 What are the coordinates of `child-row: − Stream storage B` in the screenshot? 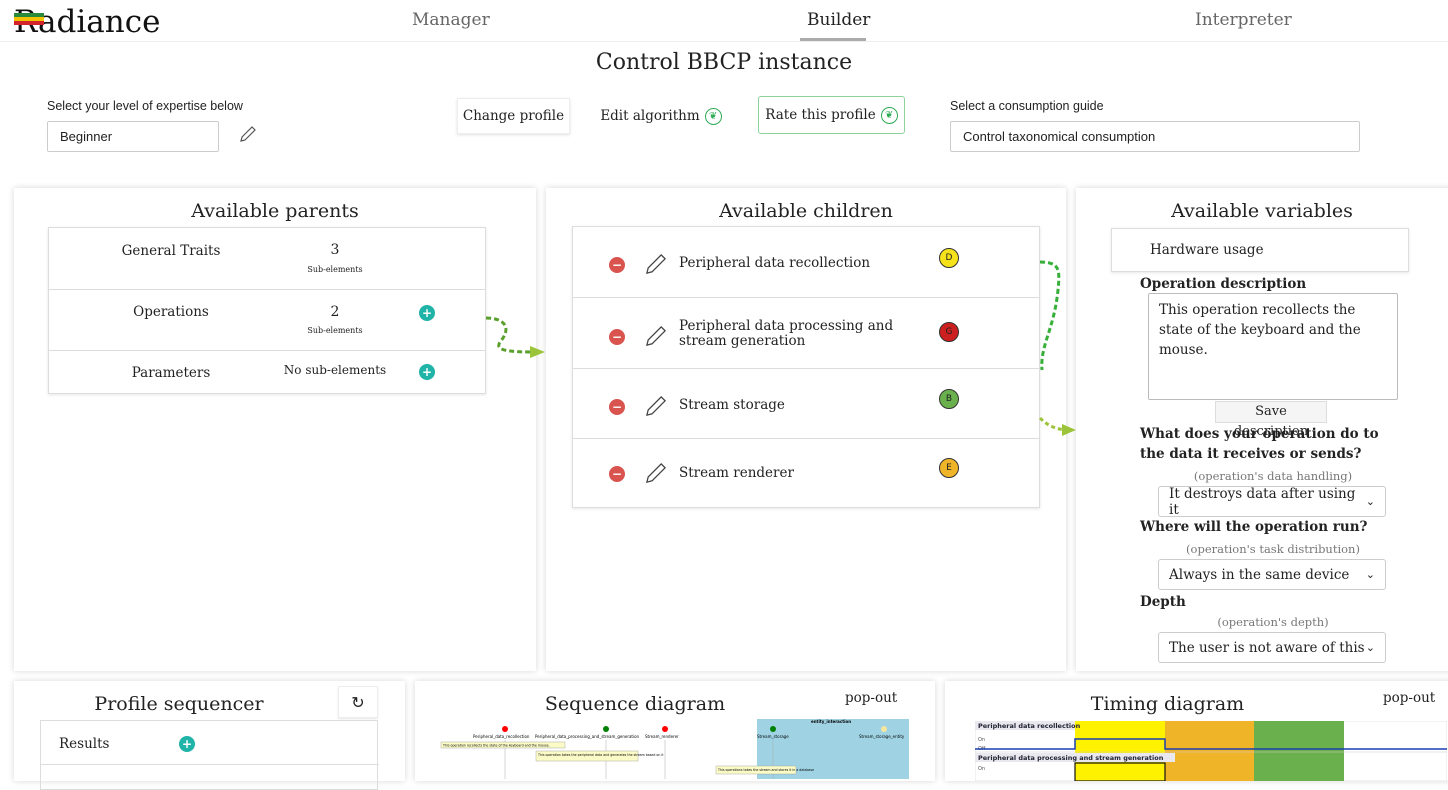 It's located at (806, 403).